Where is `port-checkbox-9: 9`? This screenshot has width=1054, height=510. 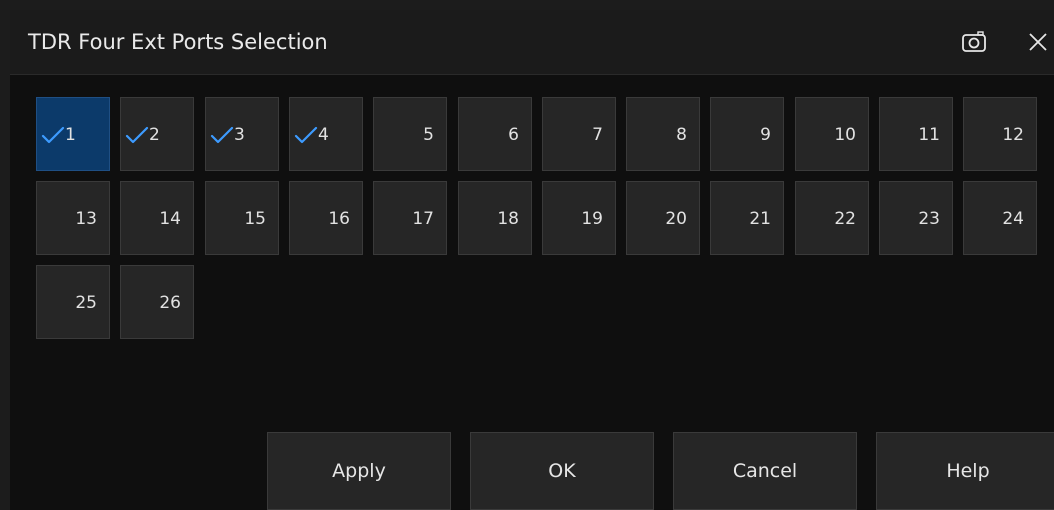 port-checkbox-9: 9 is located at coordinates (747, 134).